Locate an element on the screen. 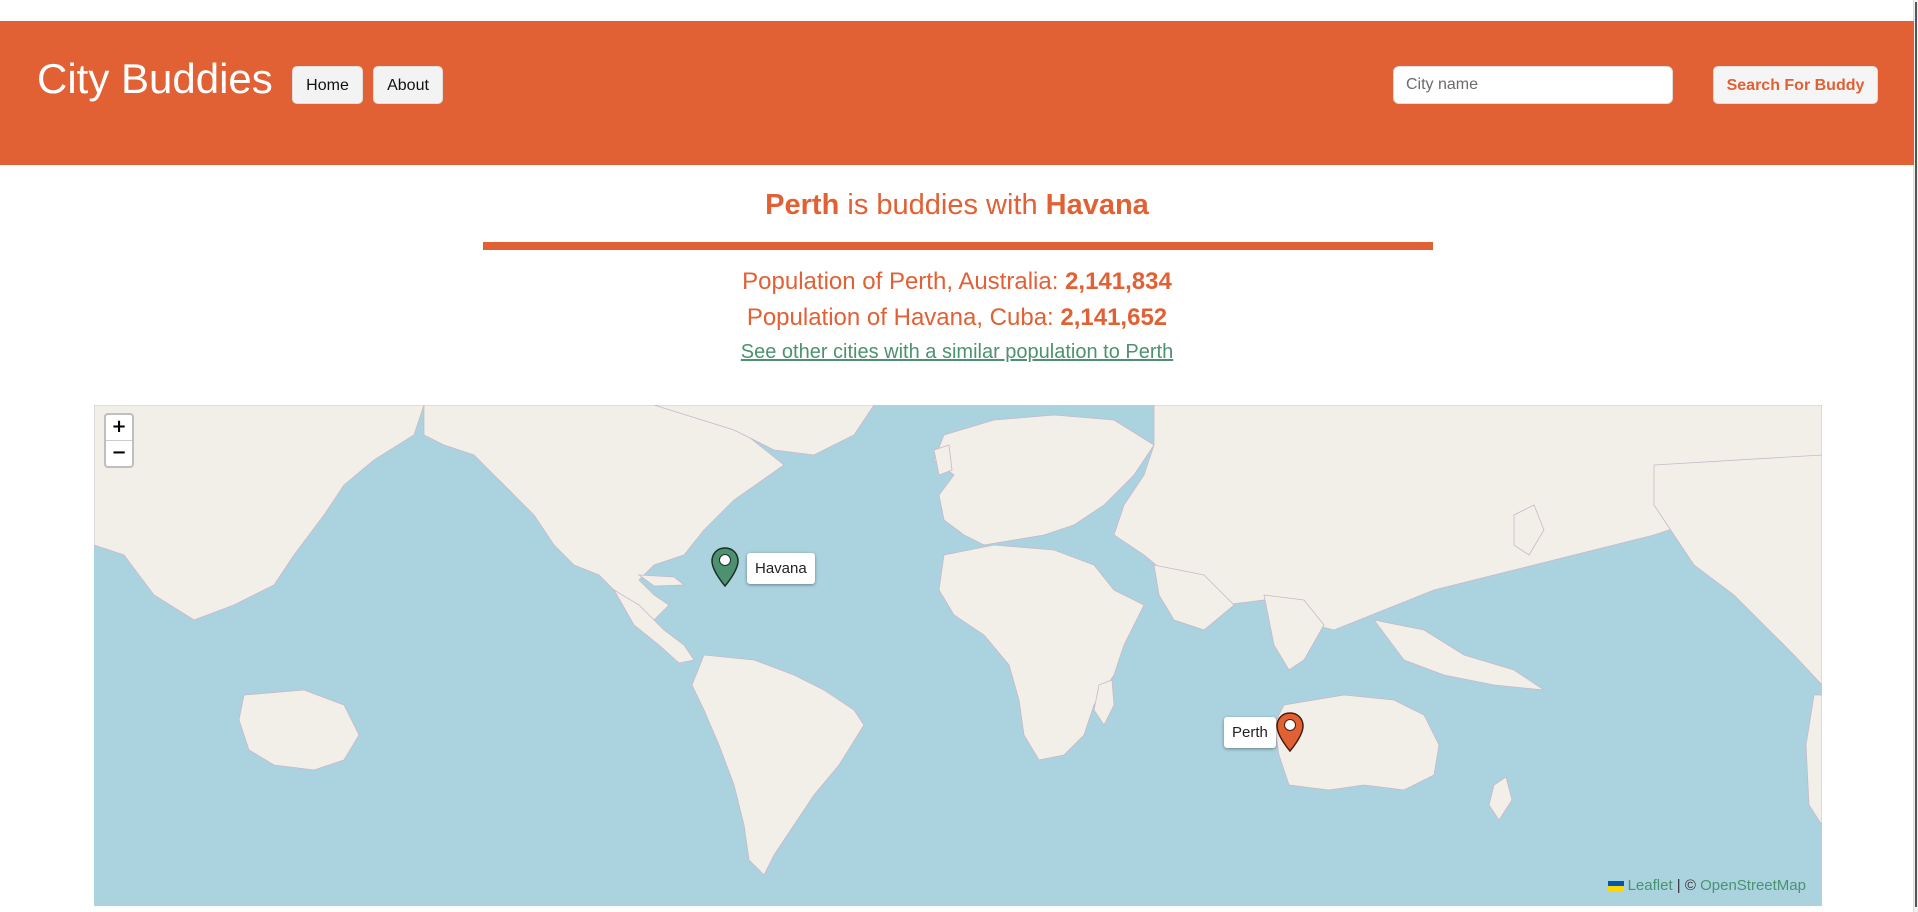  land-americas-east-wrap is located at coordinates (1737, 570).